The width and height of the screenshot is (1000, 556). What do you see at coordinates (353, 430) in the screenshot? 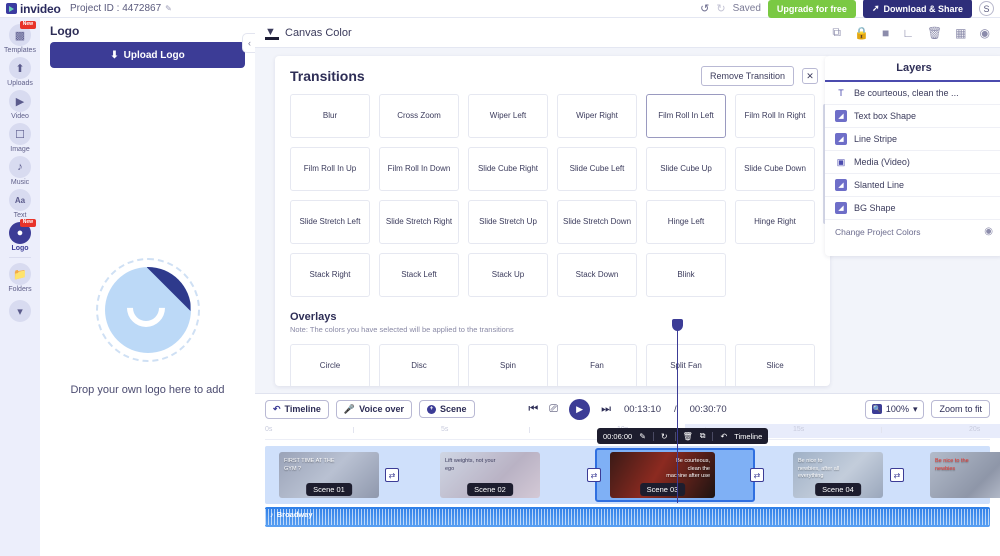
I see `ruler-mark` at bounding box center [353, 430].